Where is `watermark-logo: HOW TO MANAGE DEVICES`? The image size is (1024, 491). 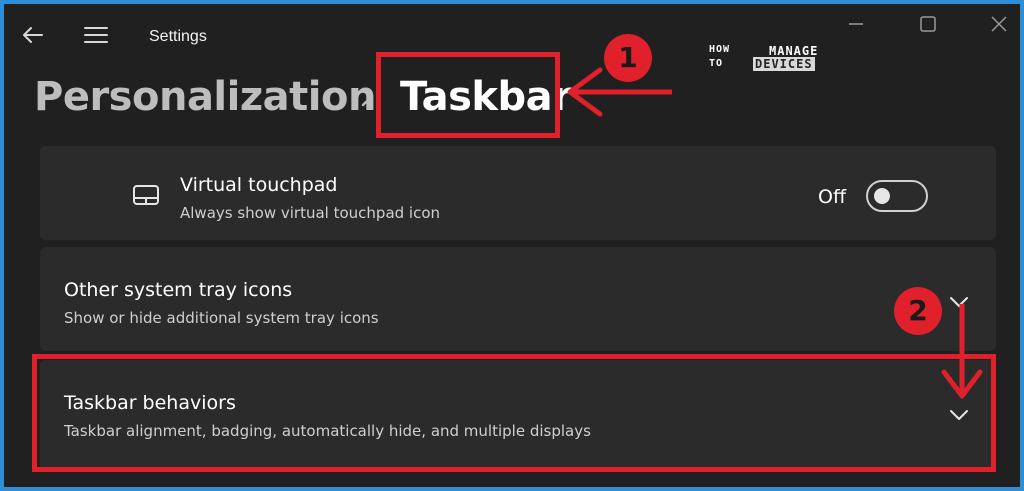
watermark-logo: HOW TO MANAGE DEVICES is located at coordinates (773, 60).